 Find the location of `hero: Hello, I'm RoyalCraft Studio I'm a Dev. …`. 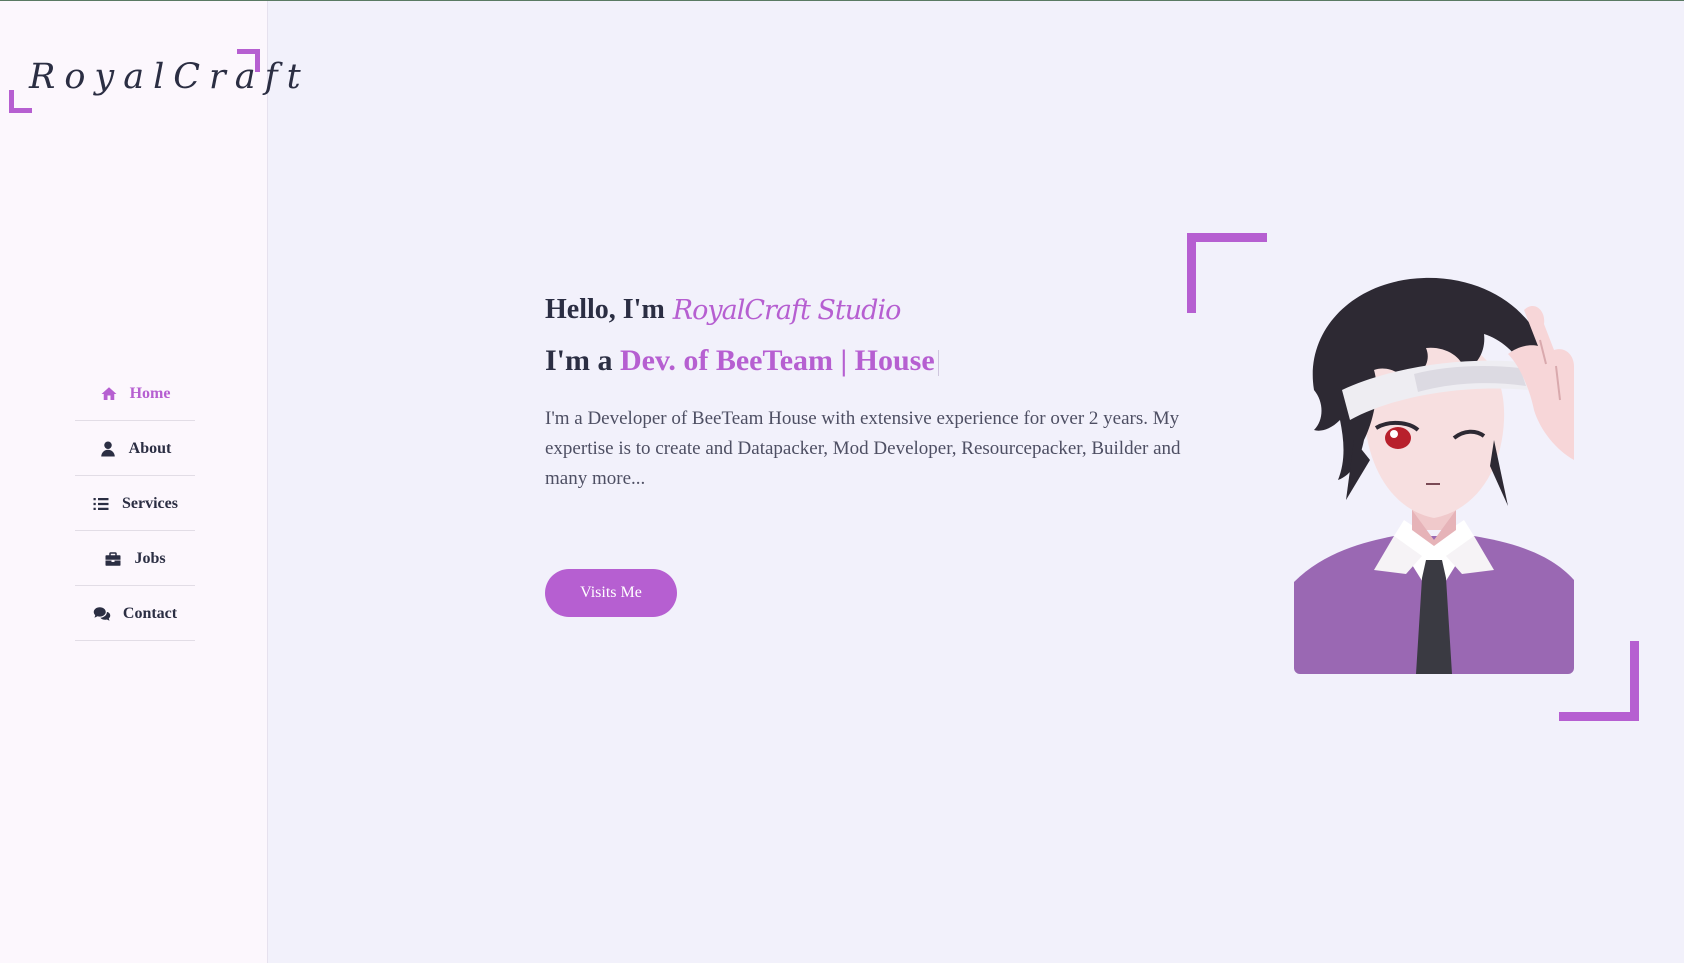

hero: Hello, I'm RoyalCraft Studio I'm a Dev. … is located at coordinates (875, 396).